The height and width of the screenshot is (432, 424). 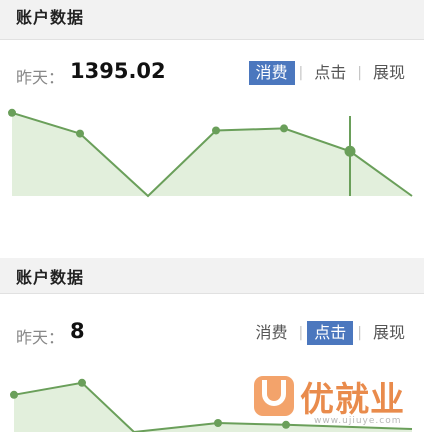 I want to click on panel-gap, so click(x=212, y=242).